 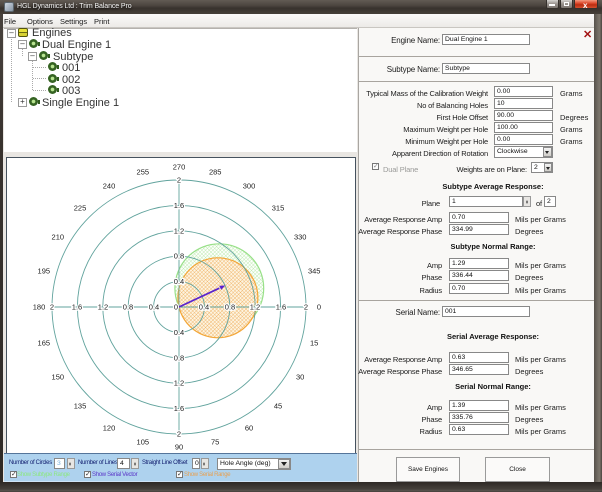 What do you see at coordinates (278, 208) in the screenshot?
I see `svg-text: 315` at bounding box center [278, 208].